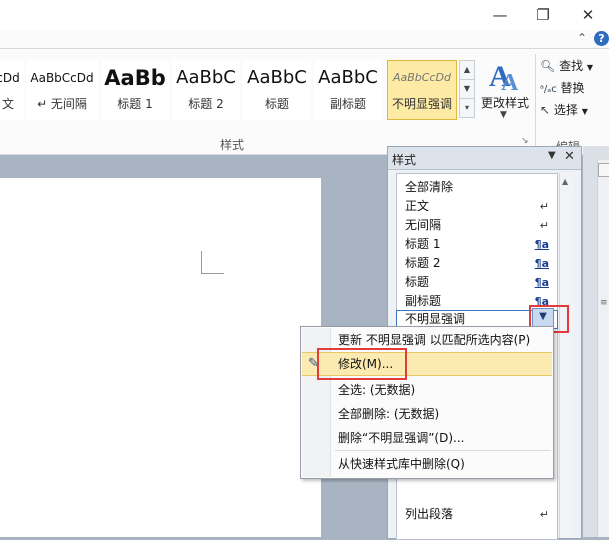 Image resolution: width=609 pixels, height=540 pixels. What do you see at coordinates (348, 90) in the screenshot?
I see `gallery-style-subtitle: AaBbC 副标题` at bounding box center [348, 90].